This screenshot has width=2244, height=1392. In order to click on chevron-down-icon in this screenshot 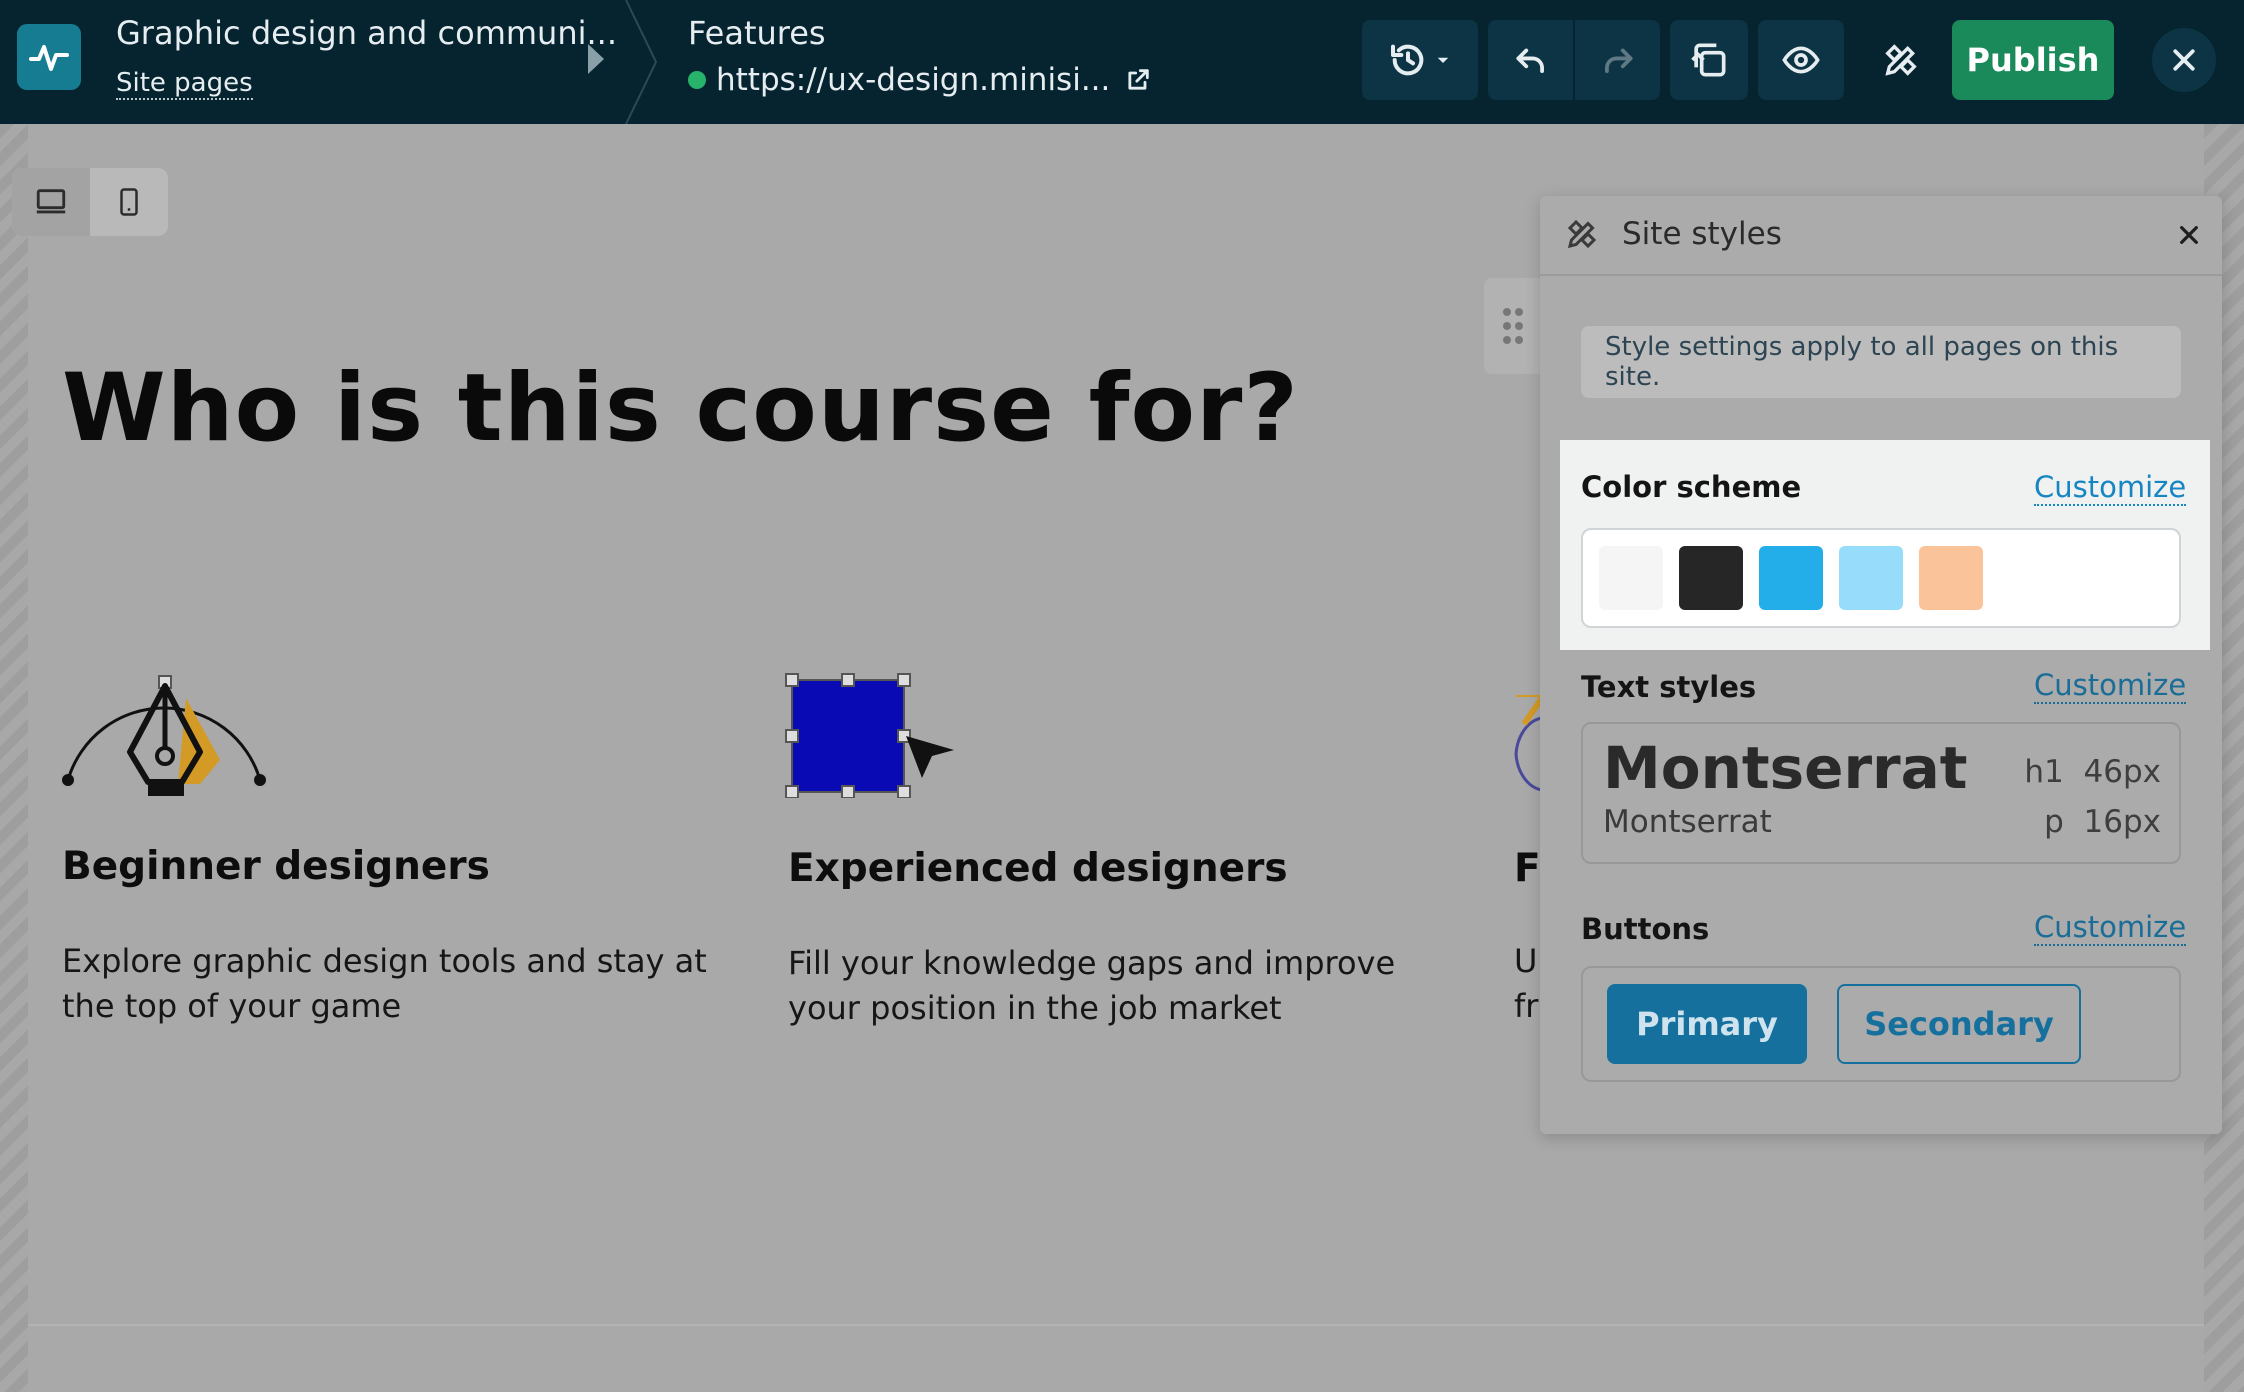, I will do `click(1443, 60)`.